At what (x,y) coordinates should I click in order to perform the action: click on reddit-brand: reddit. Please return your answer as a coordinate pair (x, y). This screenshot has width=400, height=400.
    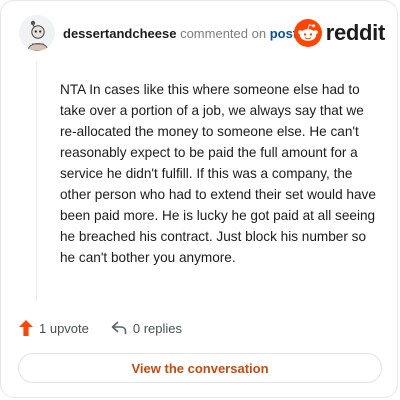
    Looking at the image, I should click on (339, 33).